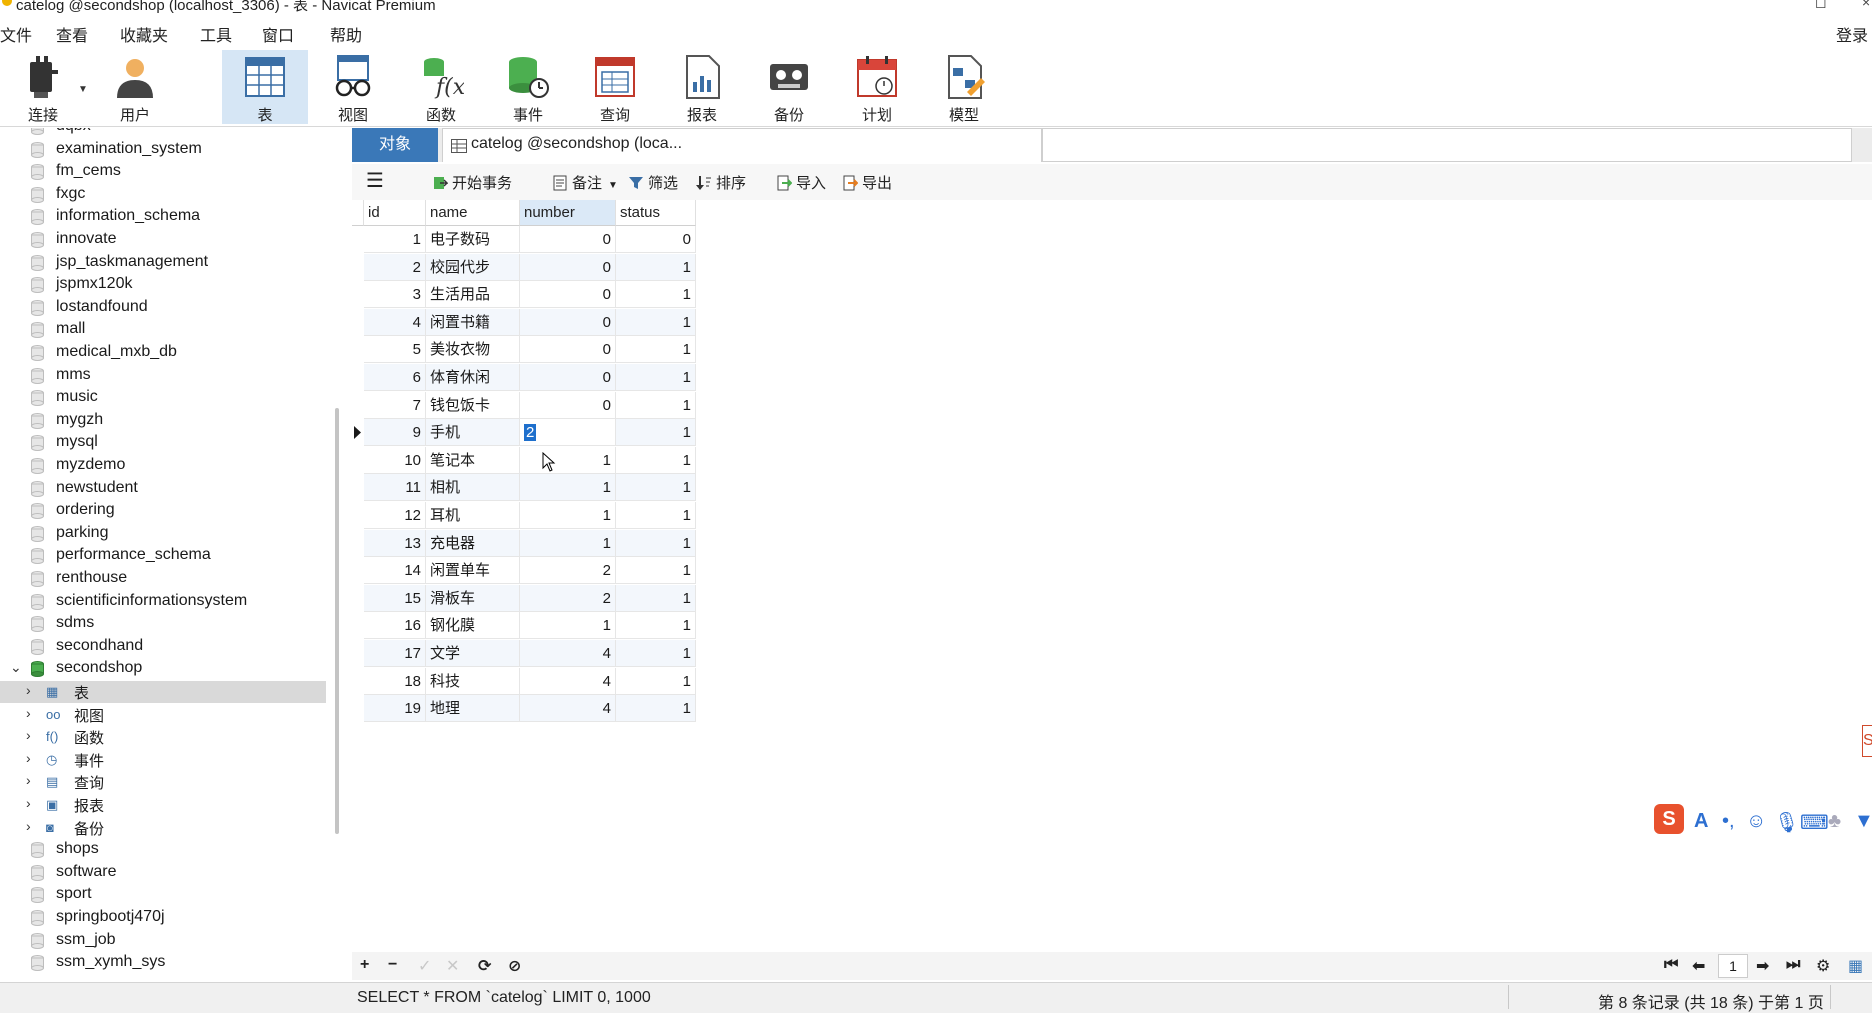 The image size is (1872, 1013). What do you see at coordinates (702, 87) in the screenshot?
I see `report-button: 报表` at bounding box center [702, 87].